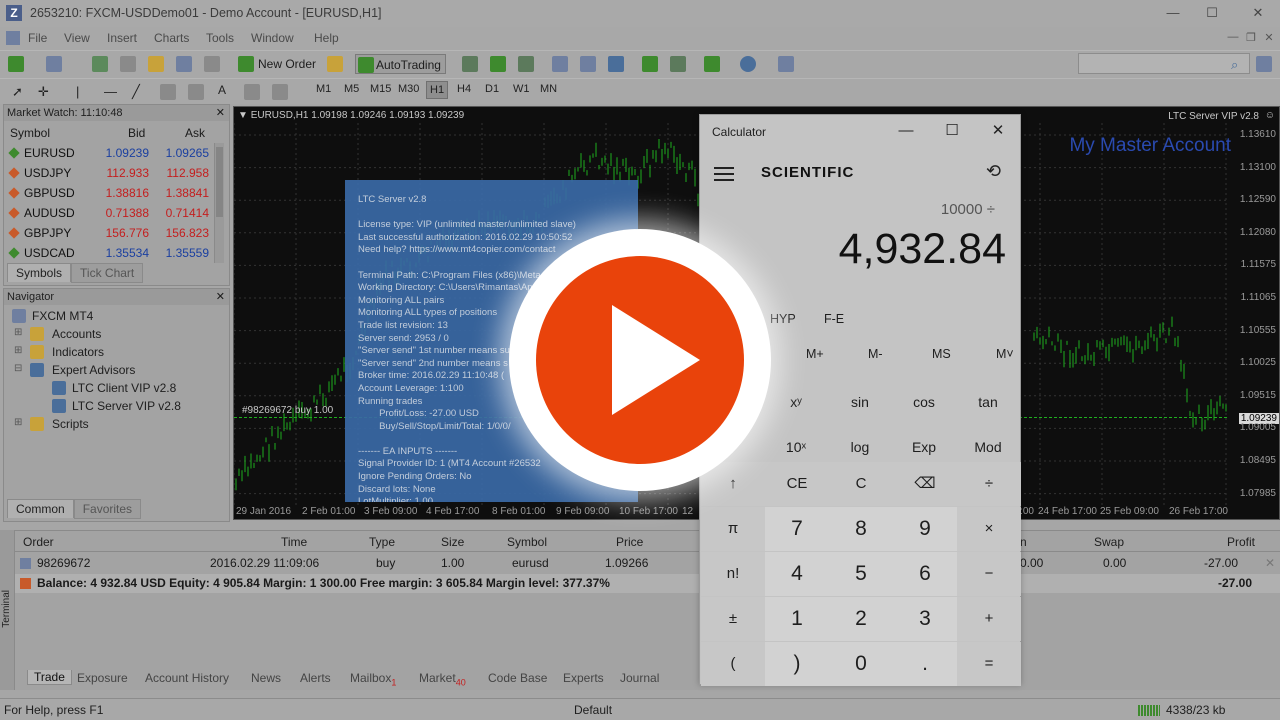 This screenshot has width=1280, height=720. I want to click on digit-key: 8, so click(861, 529).